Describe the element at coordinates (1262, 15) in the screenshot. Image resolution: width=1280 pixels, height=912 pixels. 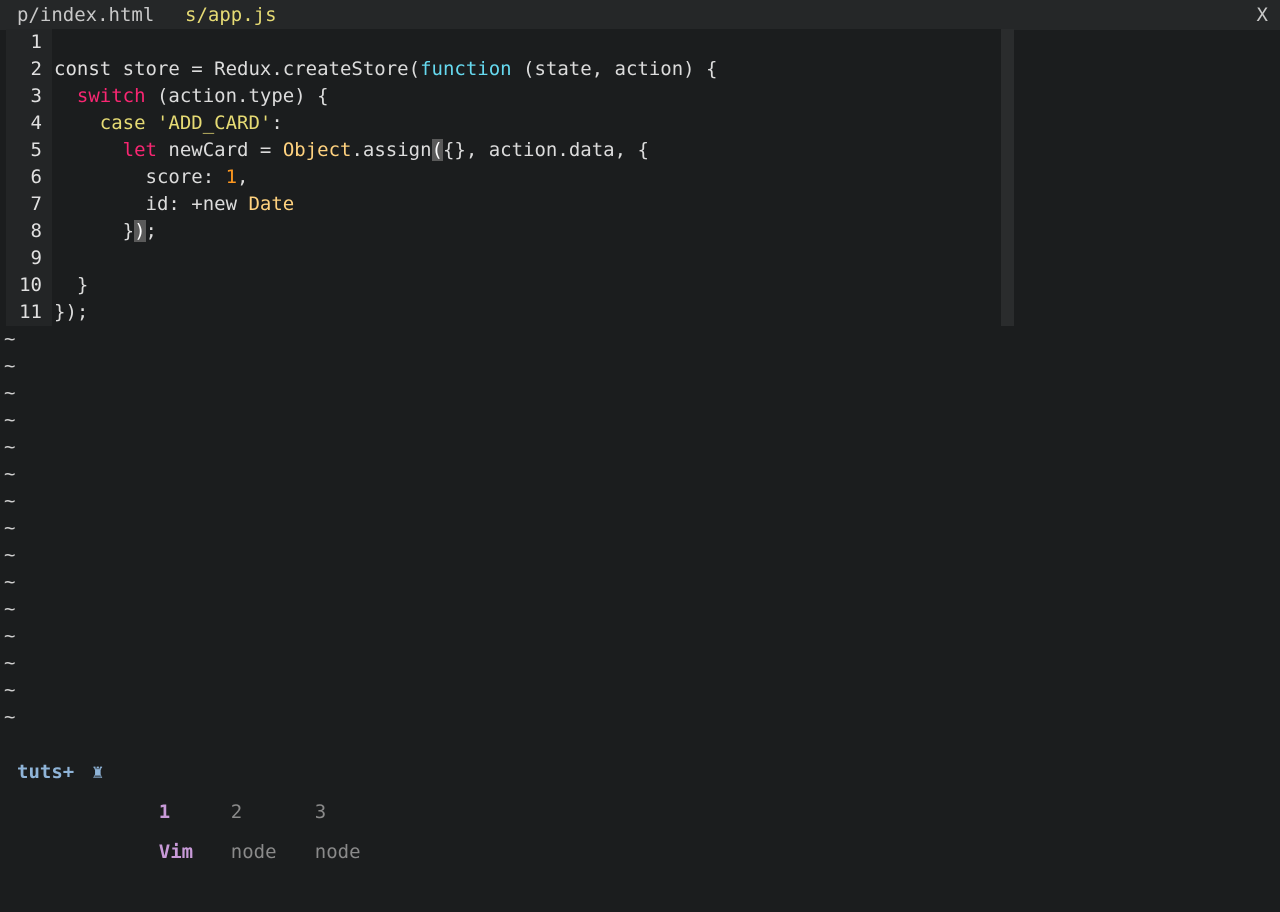
I see `close-tab-button: X` at that location.